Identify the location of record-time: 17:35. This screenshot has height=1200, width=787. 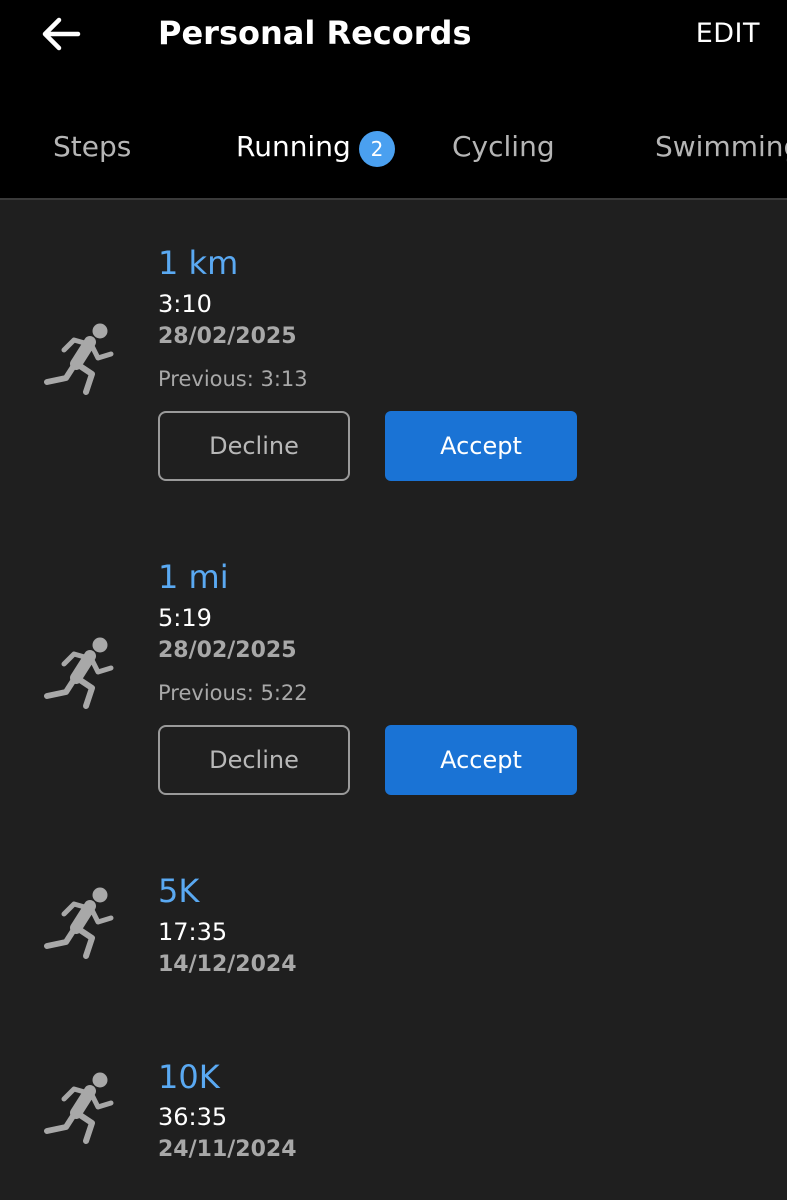
(193, 932).